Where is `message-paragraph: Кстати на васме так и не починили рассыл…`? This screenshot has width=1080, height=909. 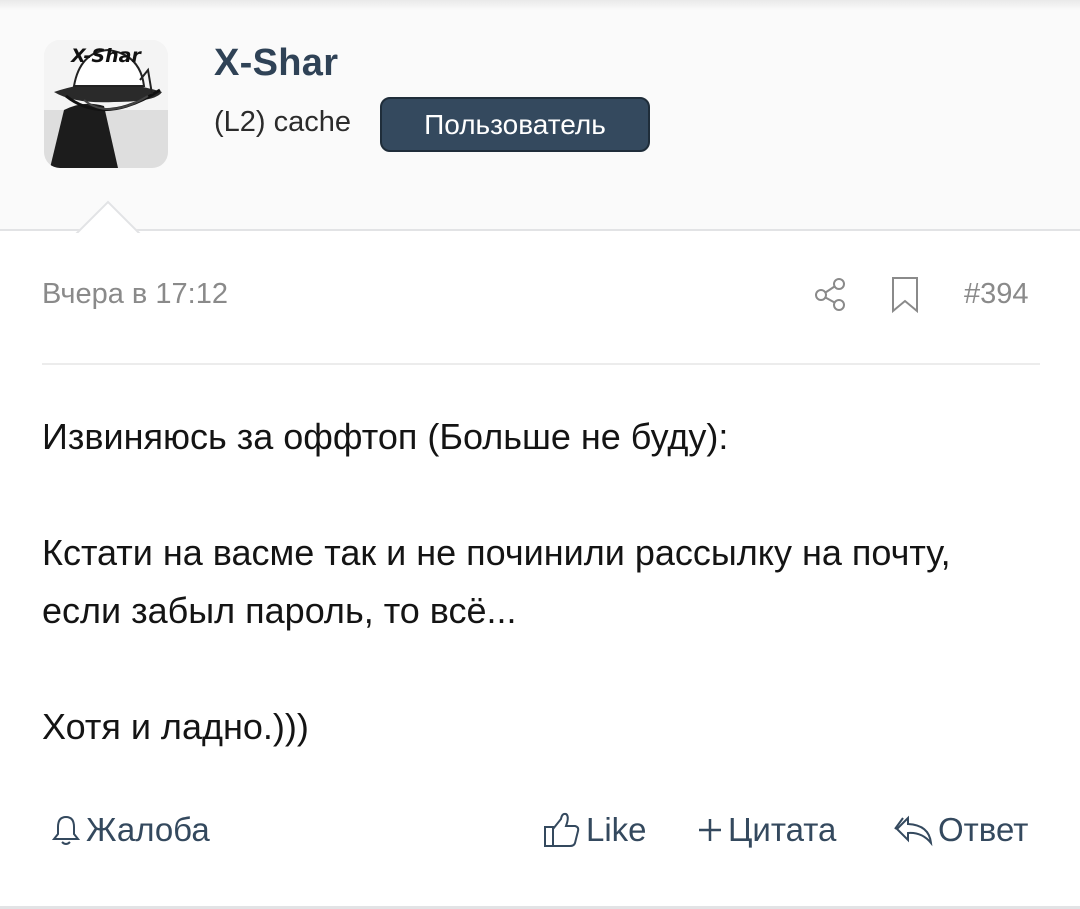
message-paragraph: Кстати на васме так и не починили рассыл… is located at coordinates (496, 581).